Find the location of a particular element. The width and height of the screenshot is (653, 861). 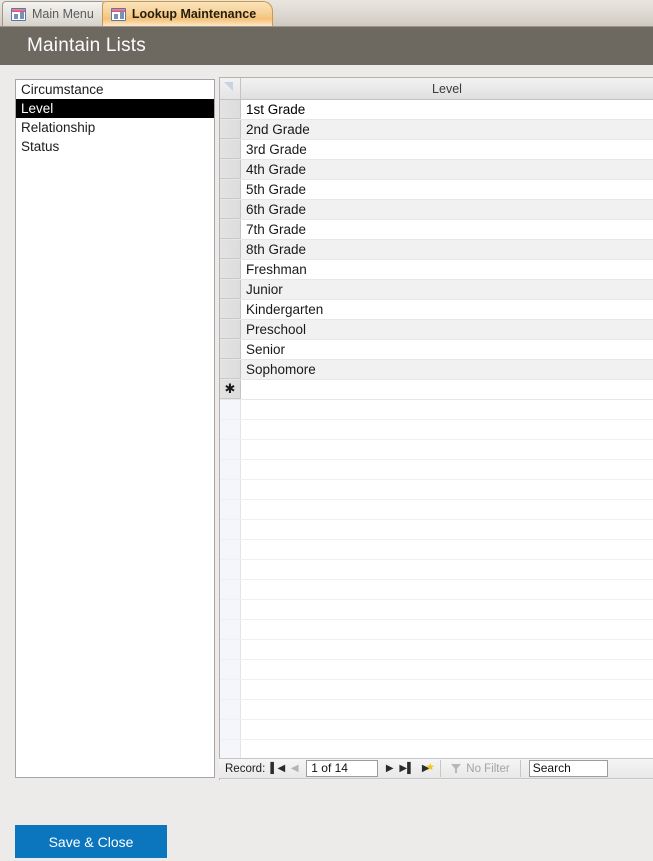

column-header-level: Level is located at coordinates (447, 88).